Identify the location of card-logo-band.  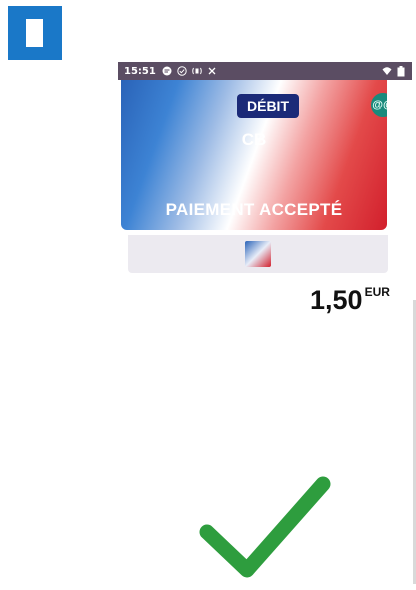
(258, 254).